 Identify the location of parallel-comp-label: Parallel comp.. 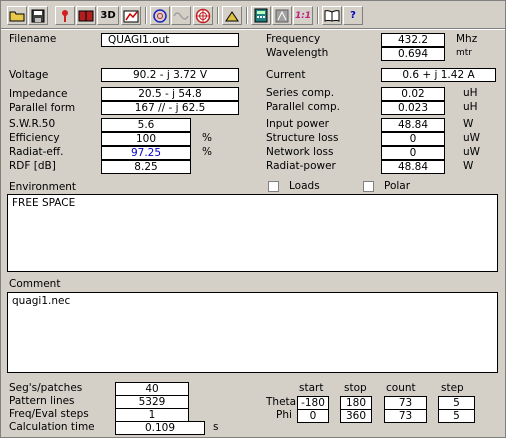
(303, 107).